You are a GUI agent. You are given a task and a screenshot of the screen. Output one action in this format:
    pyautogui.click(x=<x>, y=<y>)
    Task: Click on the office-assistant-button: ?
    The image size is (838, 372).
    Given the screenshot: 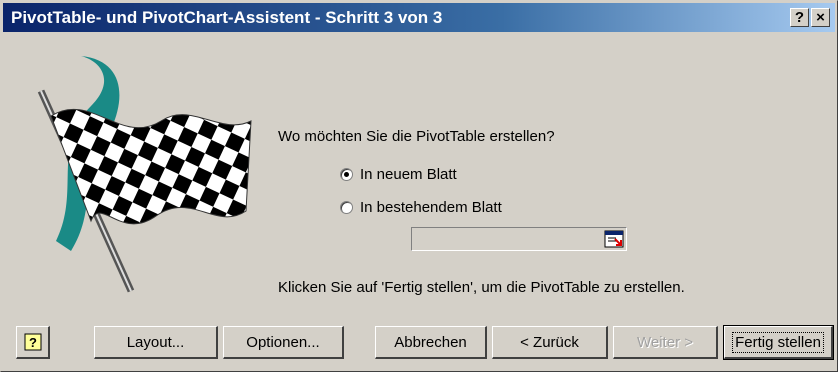 What is the action you would take?
    pyautogui.click(x=33, y=342)
    